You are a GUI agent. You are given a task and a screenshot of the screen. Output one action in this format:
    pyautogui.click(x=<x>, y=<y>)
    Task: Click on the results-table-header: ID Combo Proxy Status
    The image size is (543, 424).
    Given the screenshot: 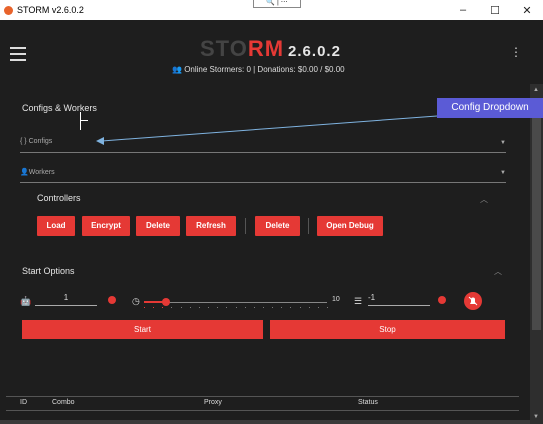 What is the action you would take?
    pyautogui.click(x=262, y=403)
    